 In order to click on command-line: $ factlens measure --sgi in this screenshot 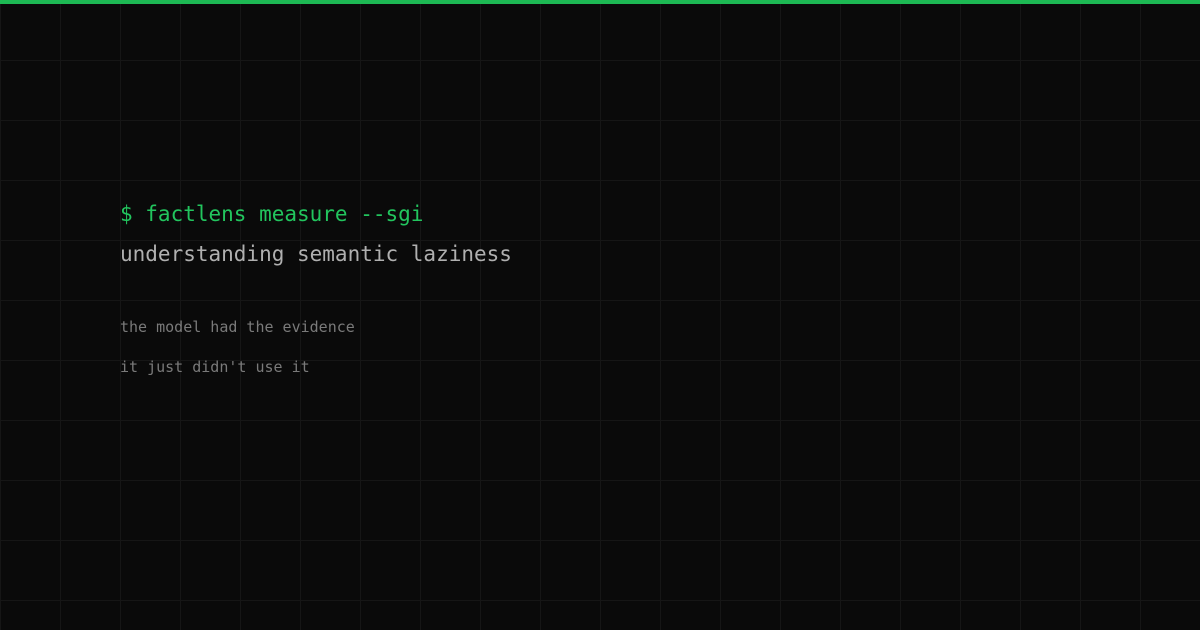, I will do `click(272, 214)`.